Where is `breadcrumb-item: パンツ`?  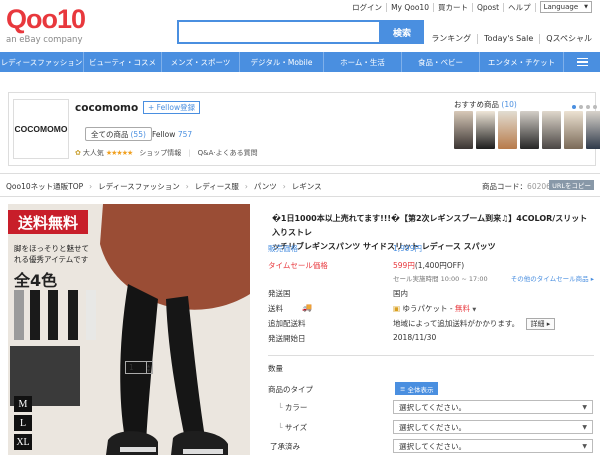
breadcrumb-item: パンツ is located at coordinates (265, 186).